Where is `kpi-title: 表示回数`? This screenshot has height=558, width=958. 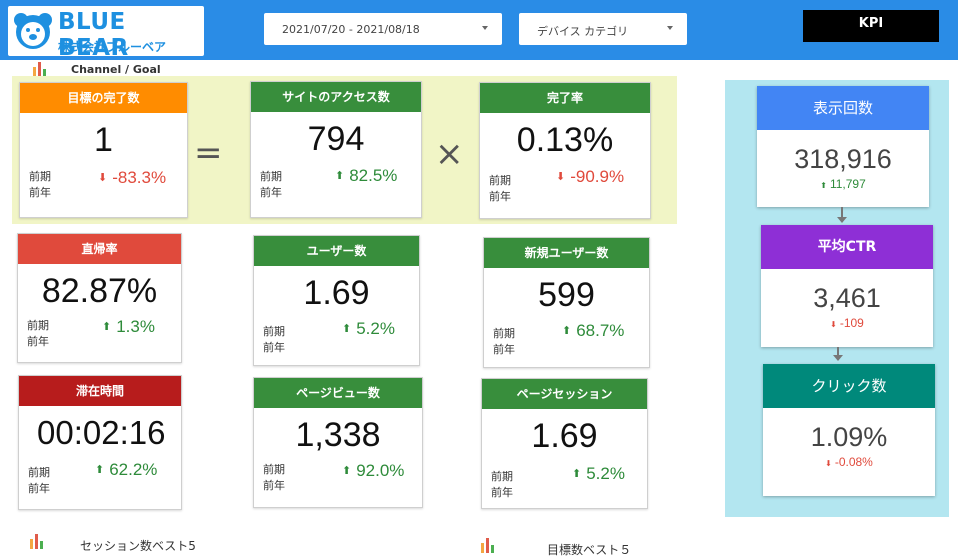 kpi-title: 表示回数 is located at coordinates (843, 108).